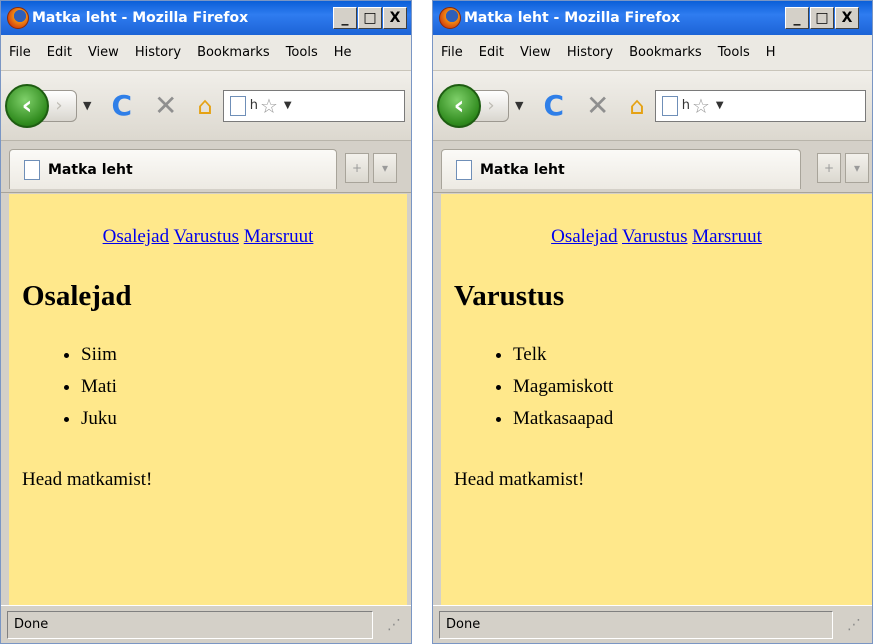 This screenshot has width=873, height=644. I want to click on item-list: Telk Magamiskott Matkasaapad, so click(692, 387).